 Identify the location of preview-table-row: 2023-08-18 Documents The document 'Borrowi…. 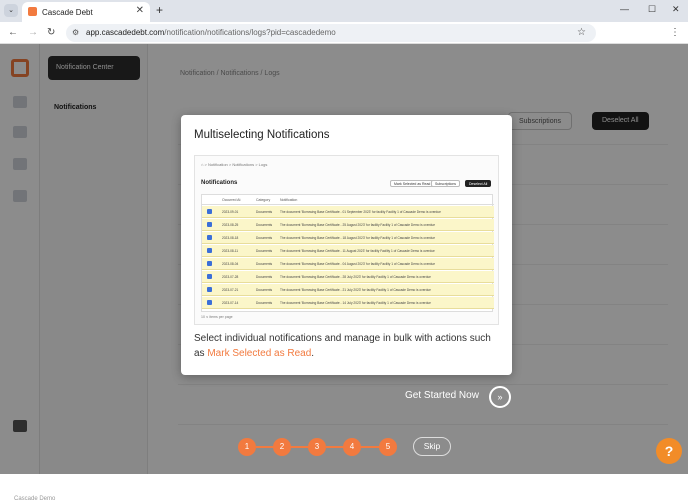
(348, 238).